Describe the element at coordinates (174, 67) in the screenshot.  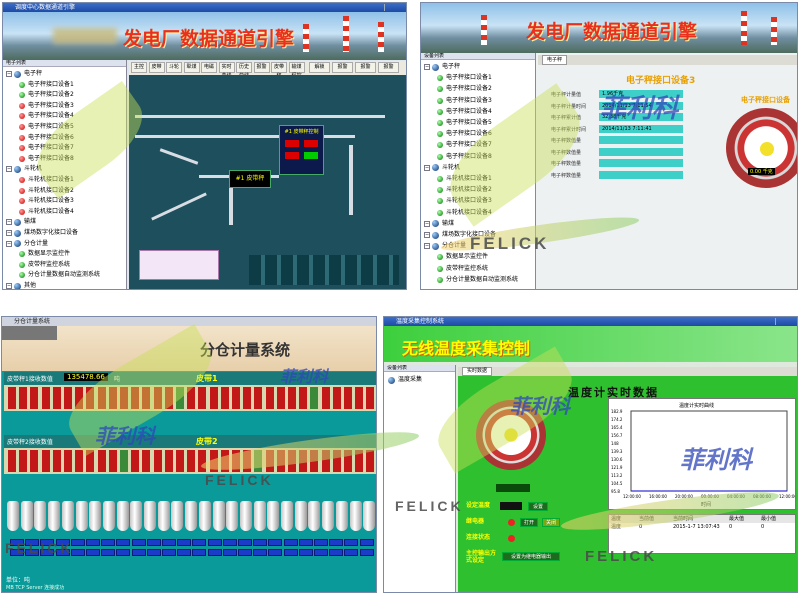
I see `toolbar-button: 斗轮` at that location.